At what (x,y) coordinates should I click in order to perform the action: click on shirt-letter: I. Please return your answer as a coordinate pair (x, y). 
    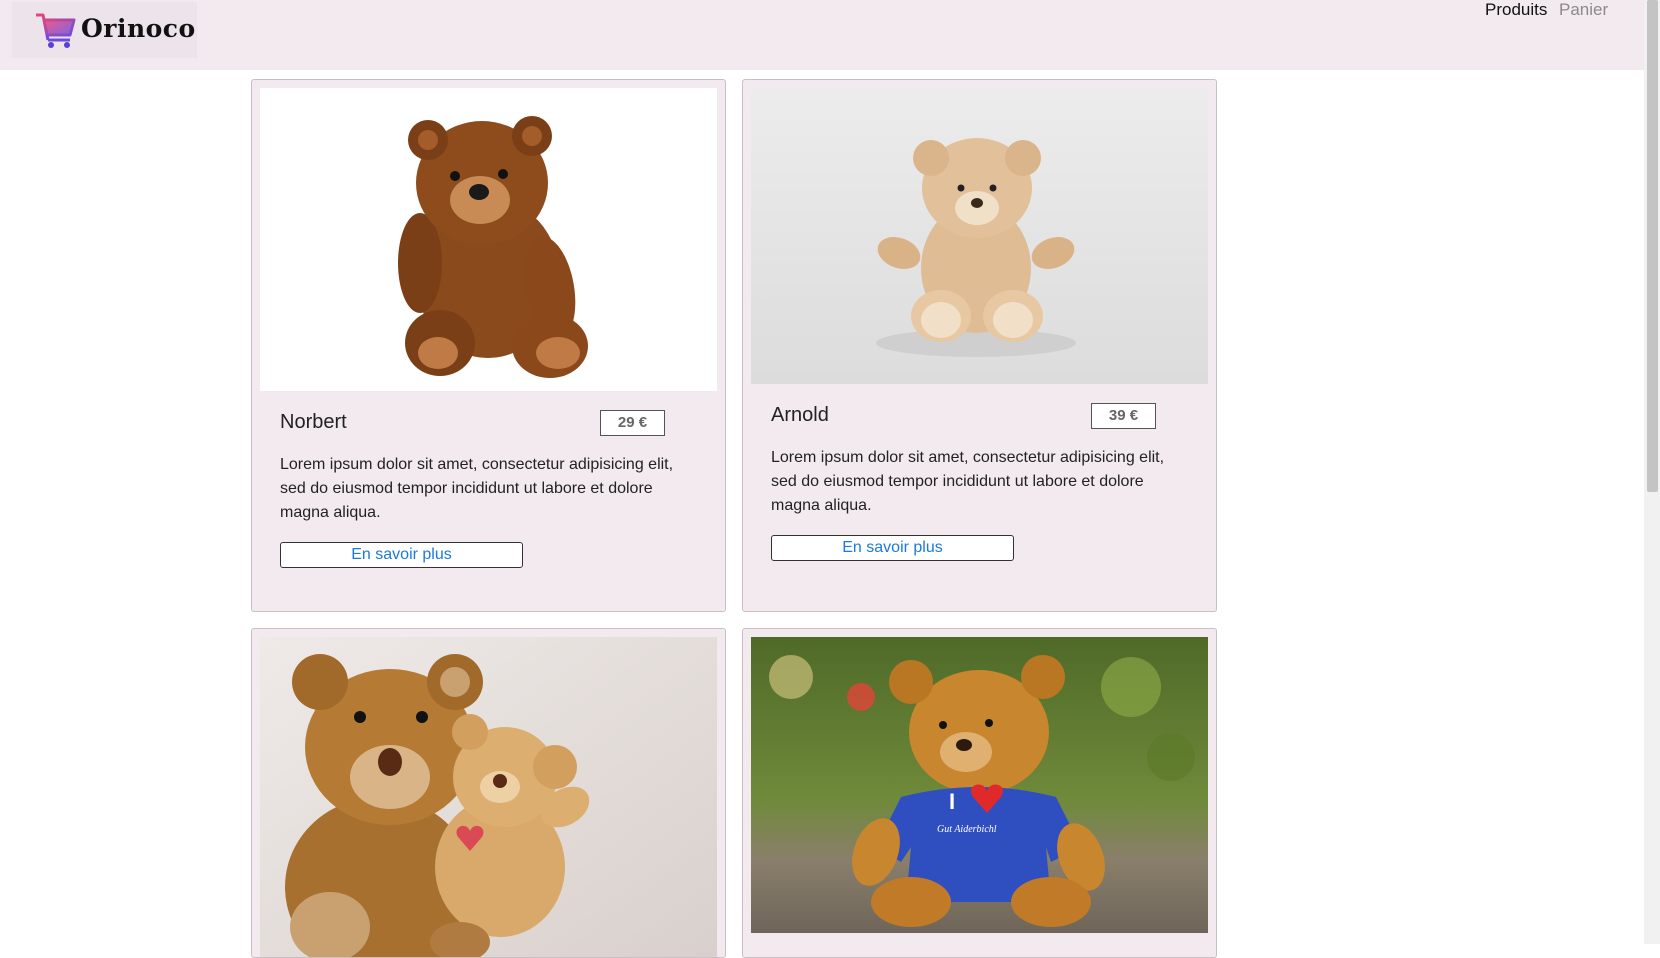
    Looking at the image, I should click on (952, 801).